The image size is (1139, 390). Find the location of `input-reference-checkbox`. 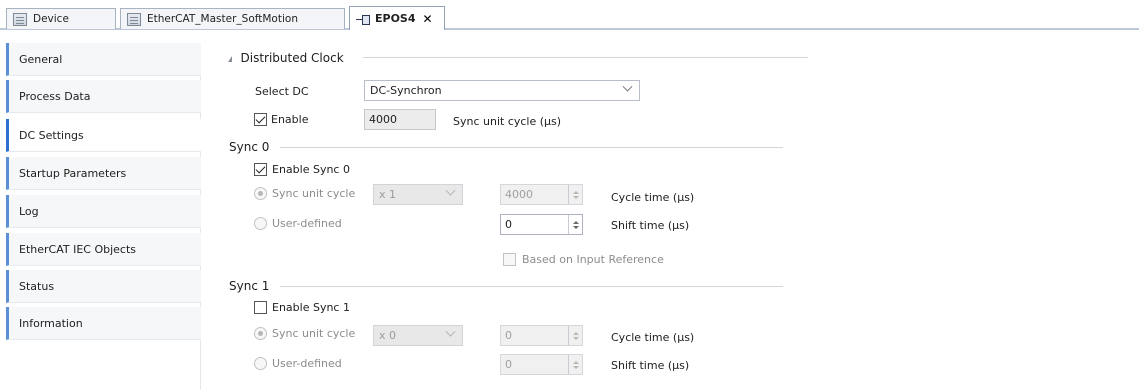

input-reference-checkbox is located at coordinates (509, 259).